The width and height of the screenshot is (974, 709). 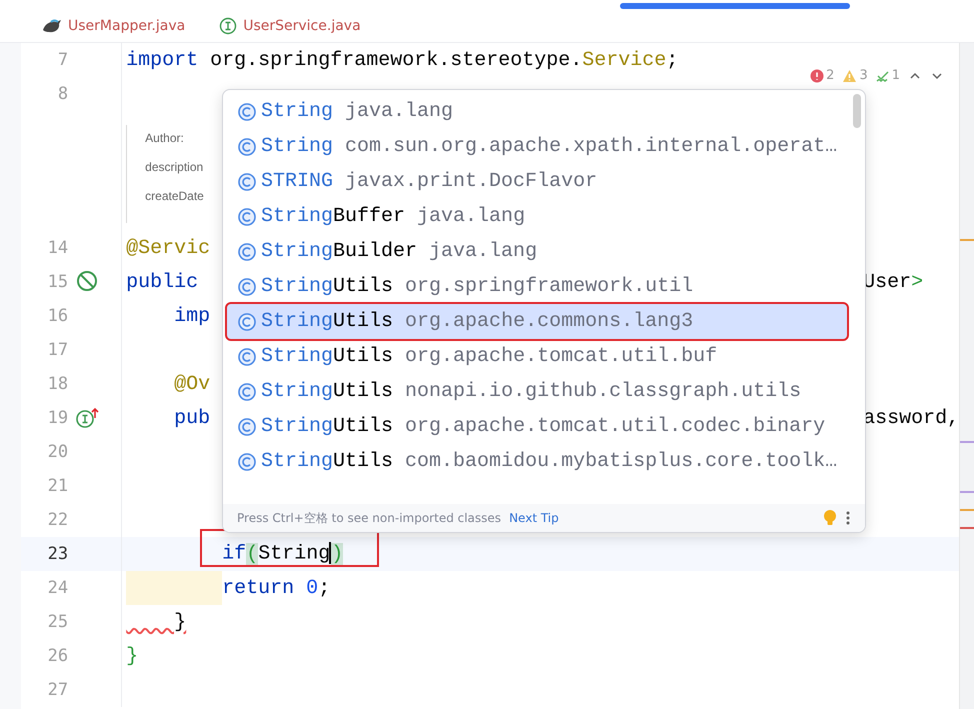 I want to click on error-icon, so click(x=817, y=75).